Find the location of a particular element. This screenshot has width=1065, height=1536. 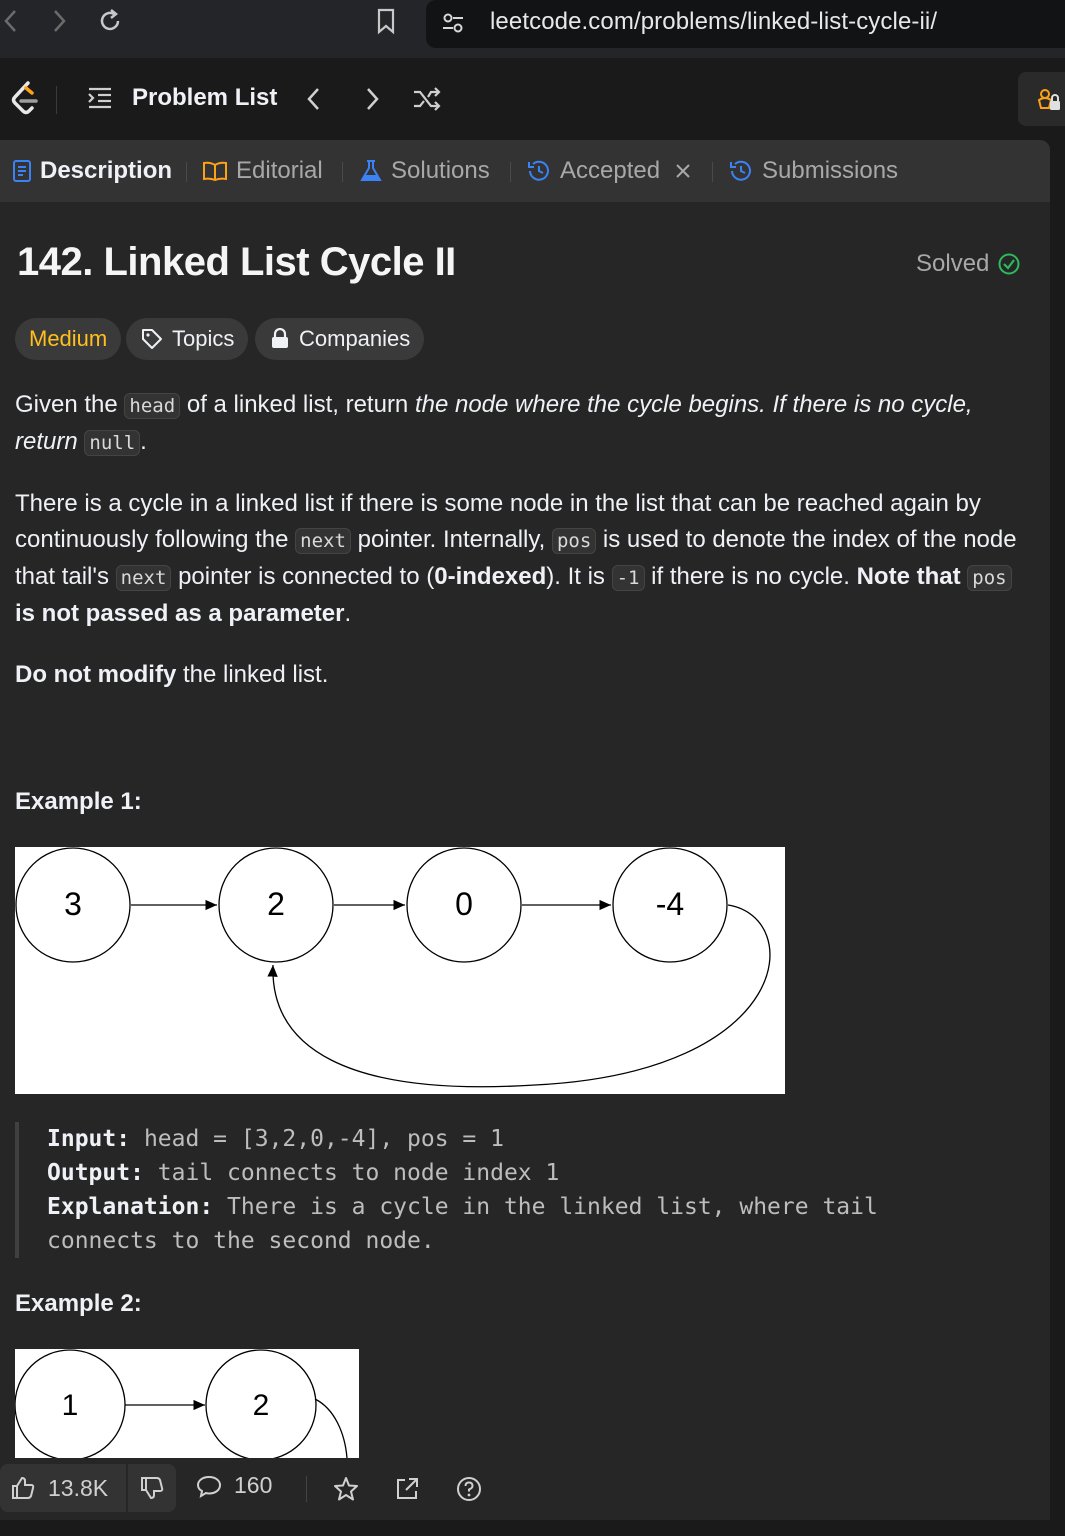

bookmark-icon is located at coordinates (386, 21).